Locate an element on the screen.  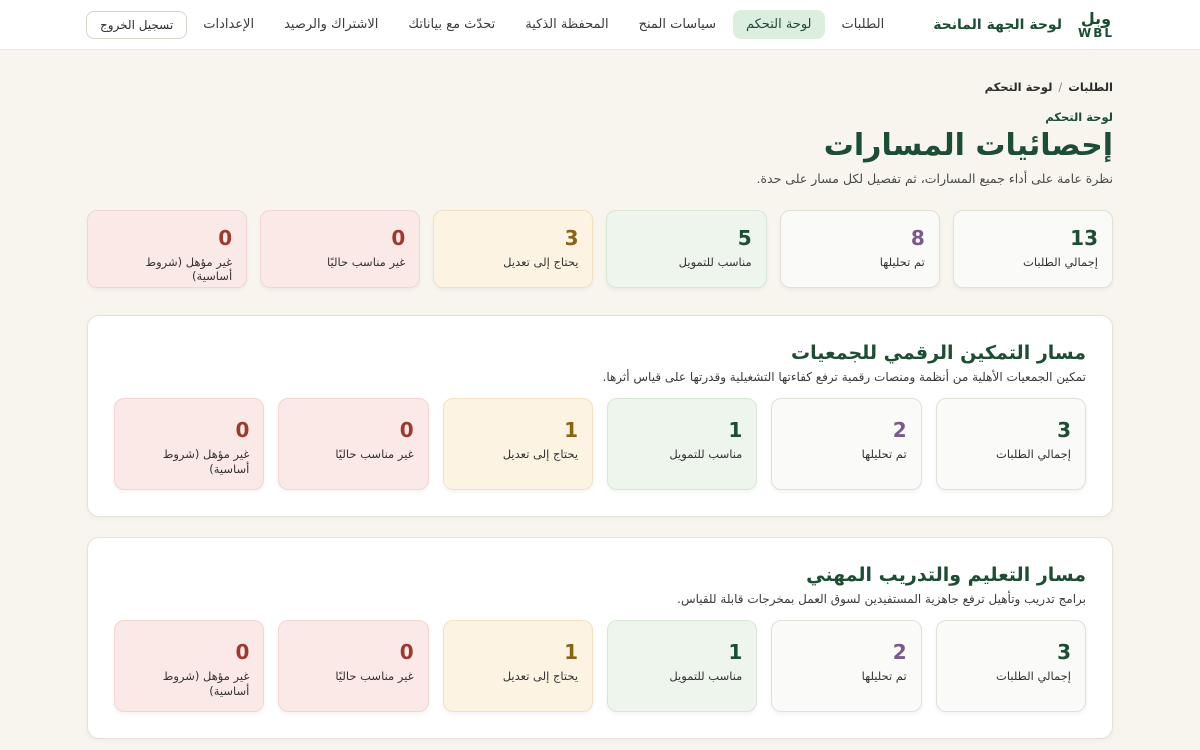
nav-item-dashboard: لوحة التحكم is located at coordinates (778, 24).